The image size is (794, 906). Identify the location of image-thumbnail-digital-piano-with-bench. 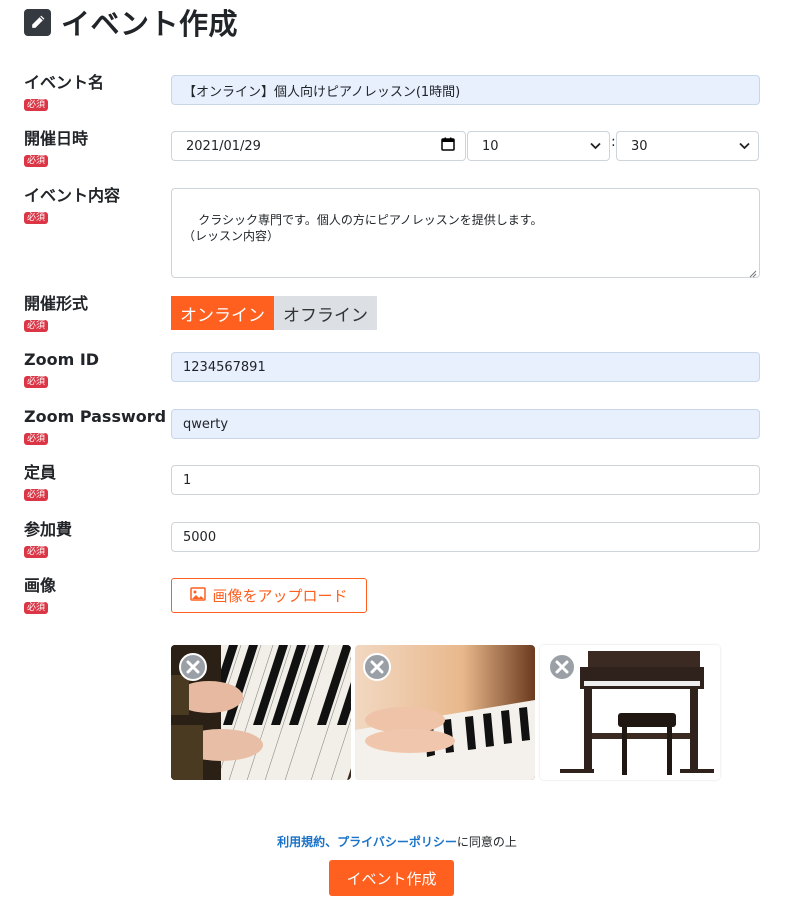
(630, 712).